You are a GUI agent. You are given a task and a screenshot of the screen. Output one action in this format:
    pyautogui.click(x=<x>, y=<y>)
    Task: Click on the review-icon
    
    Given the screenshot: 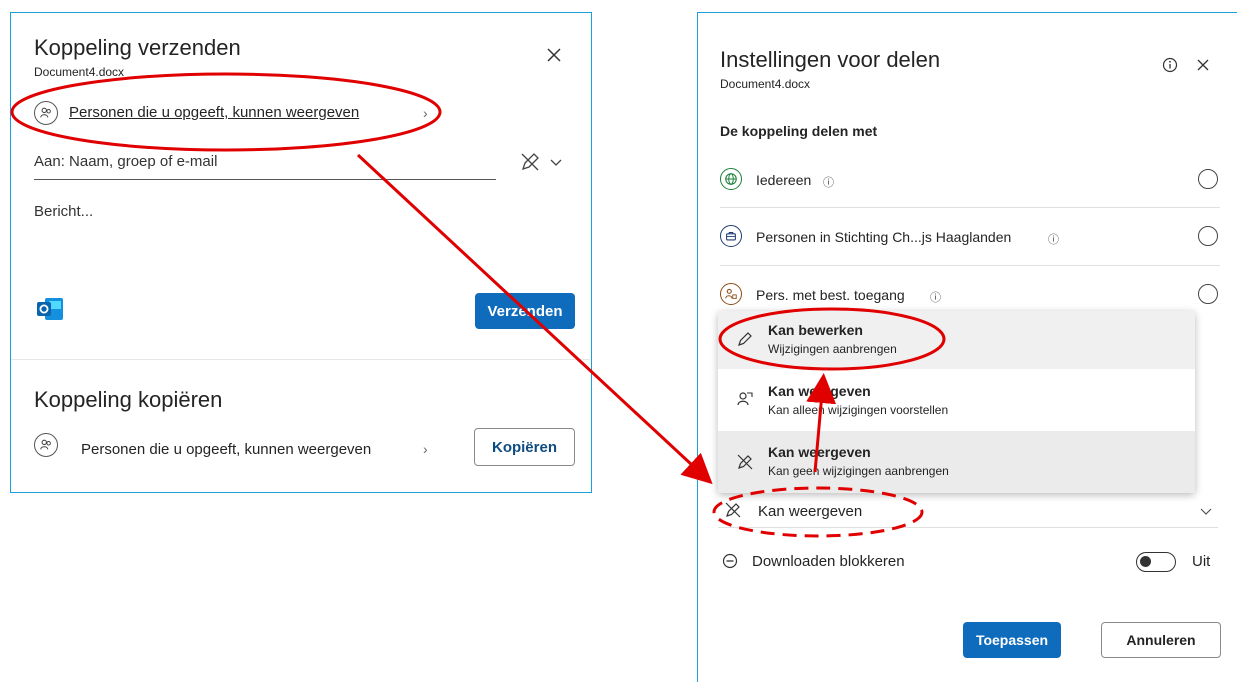 What is the action you would take?
    pyautogui.click(x=745, y=399)
    